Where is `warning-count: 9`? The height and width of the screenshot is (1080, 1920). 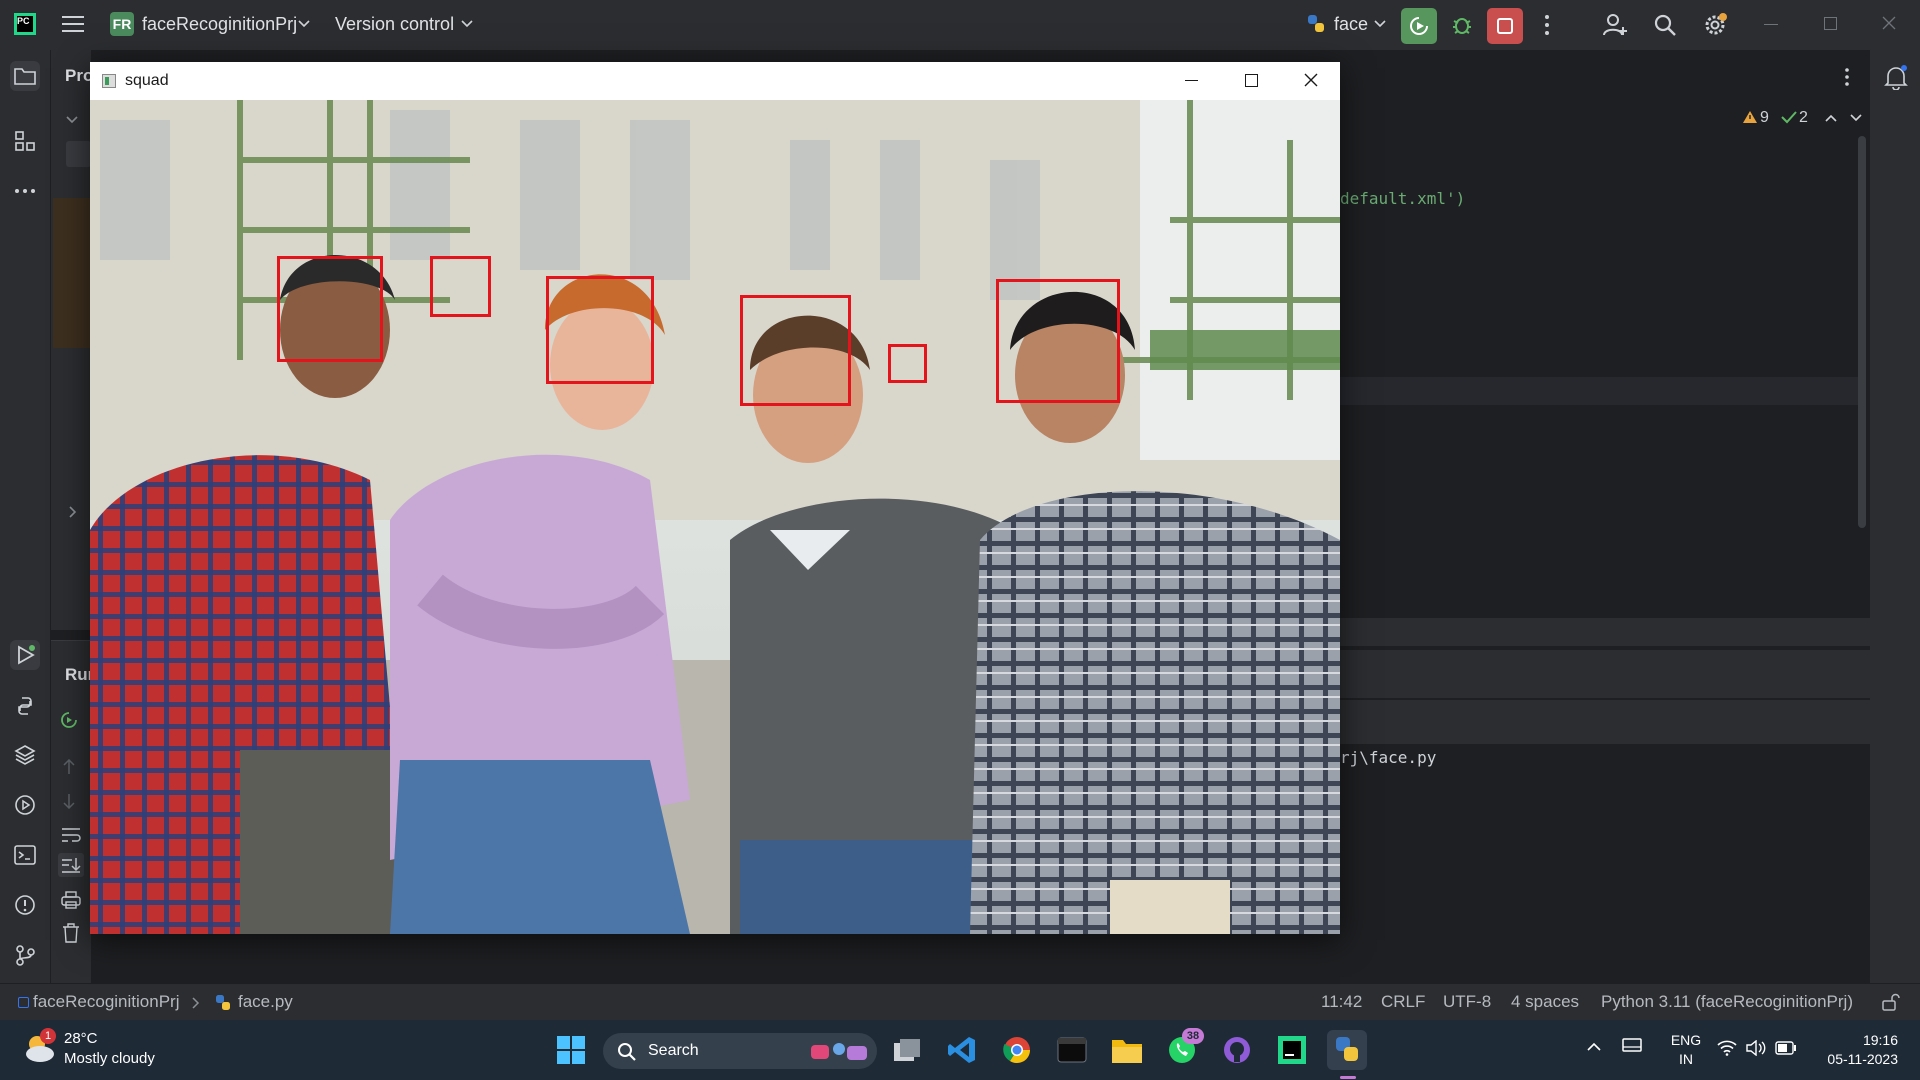 warning-count: 9 is located at coordinates (1764, 118).